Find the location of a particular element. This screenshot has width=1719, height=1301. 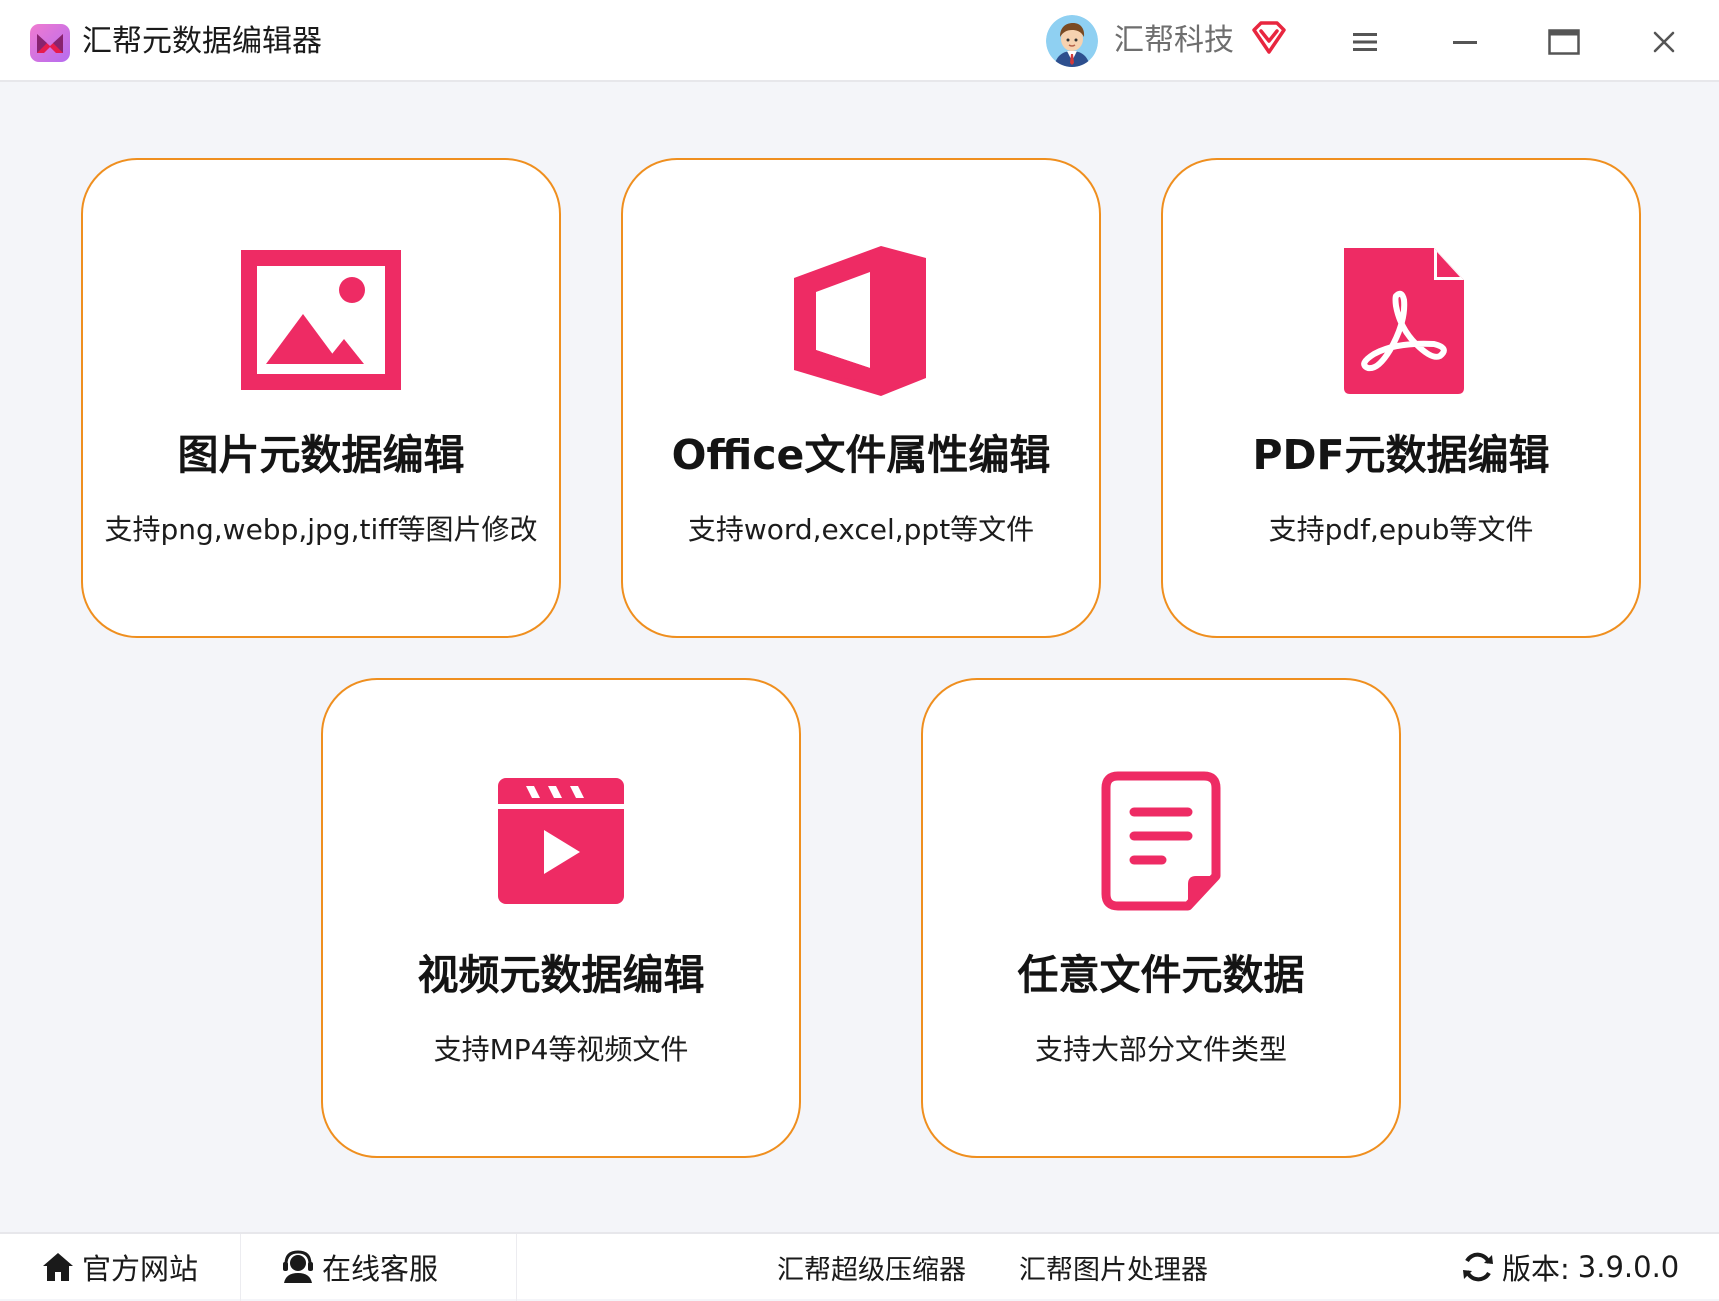

compressor-link: 汇帮超级压缩器 is located at coordinates (871, 1267).